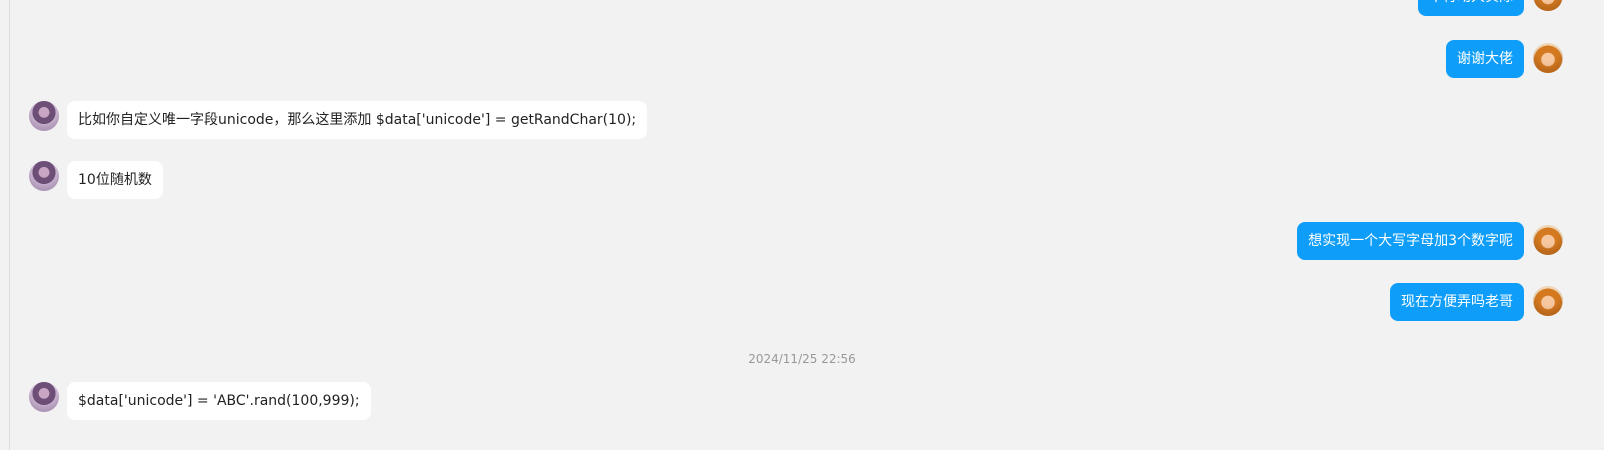 The image size is (1604, 450). I want to click on message-row: 现在方便弄吗老哥, so click(802, 302).